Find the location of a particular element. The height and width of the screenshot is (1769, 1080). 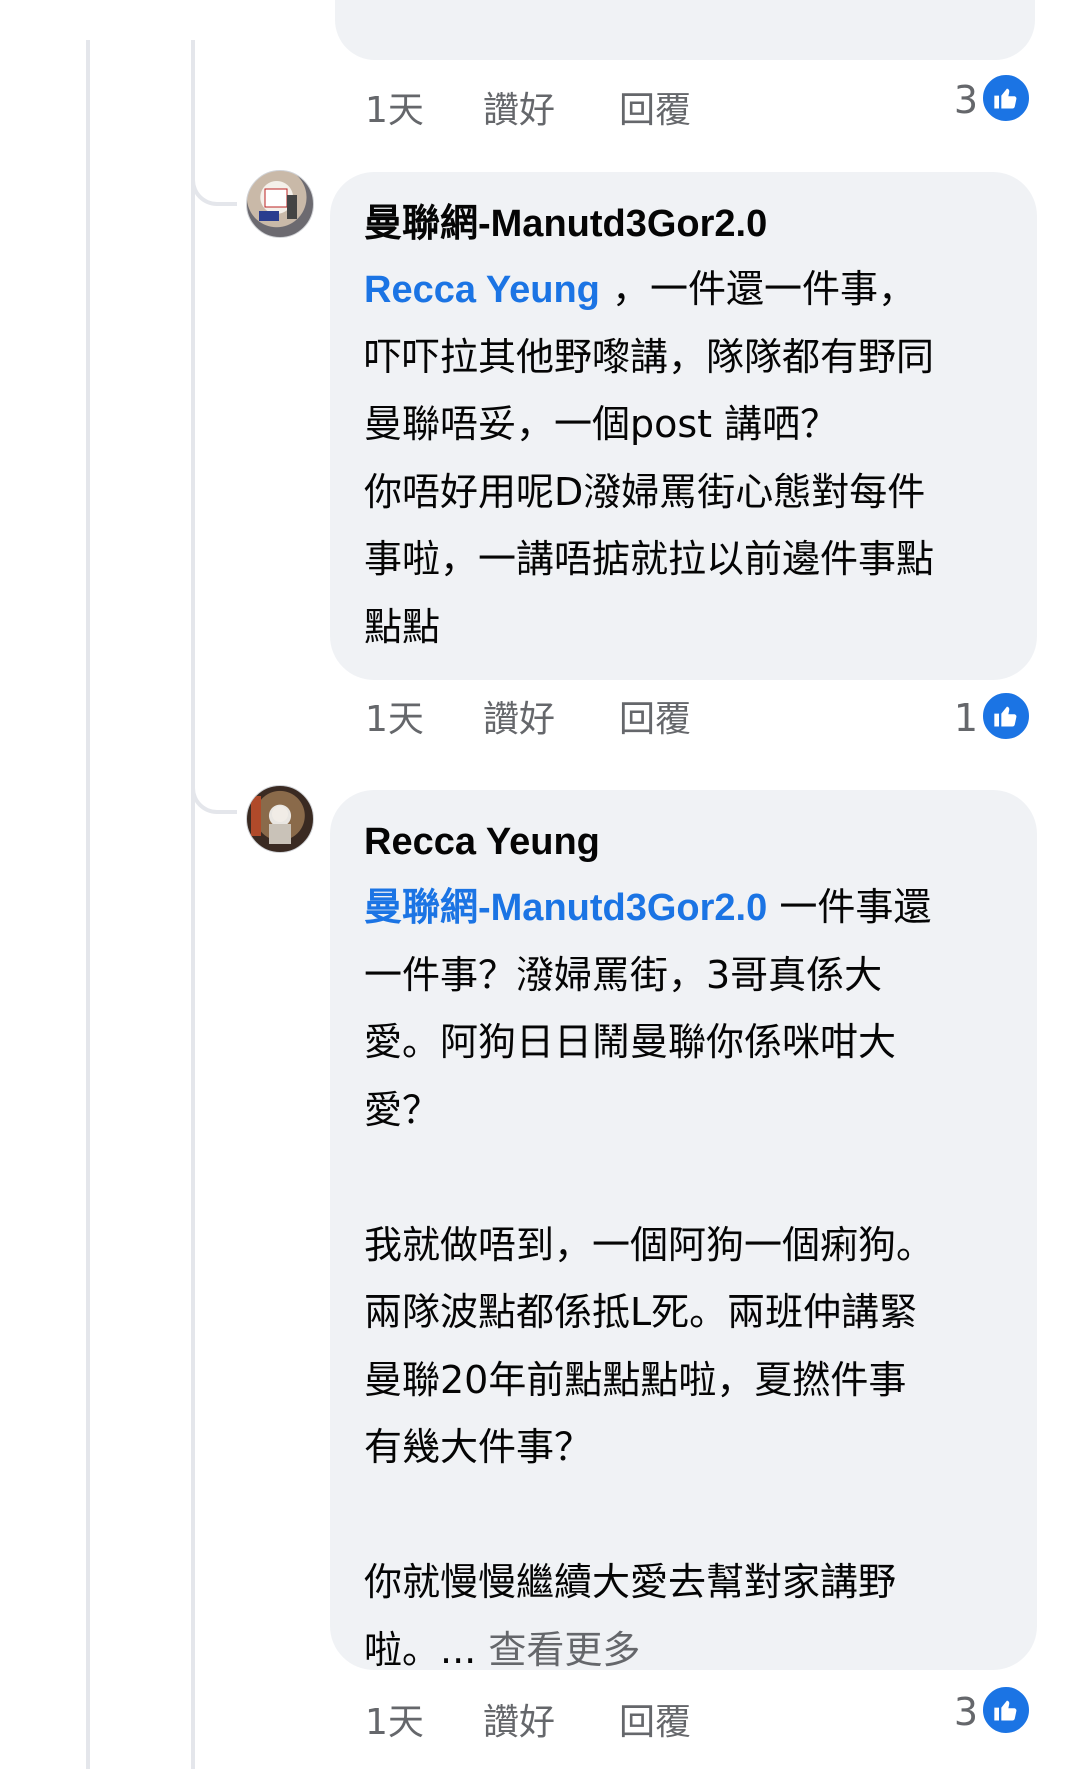

comment-line: 點點 is located at coordinates (402, 626).